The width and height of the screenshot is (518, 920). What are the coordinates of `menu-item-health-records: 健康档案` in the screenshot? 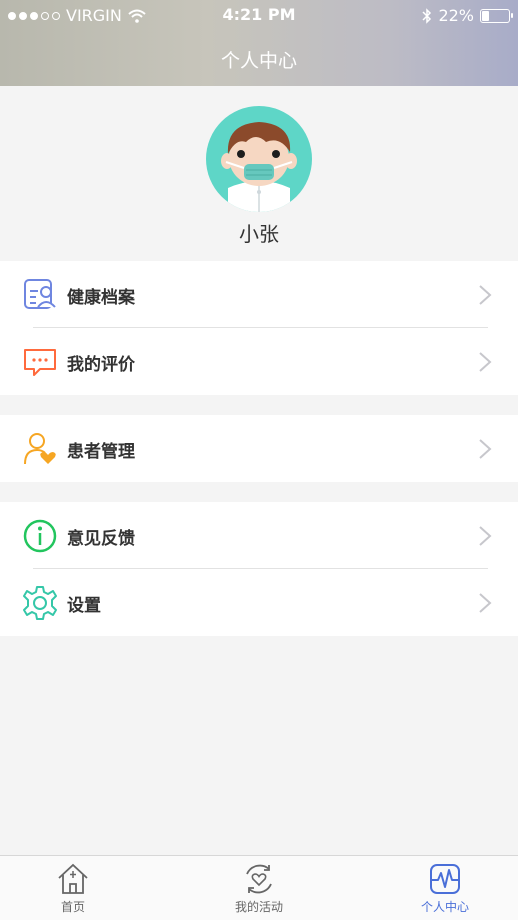 It's located at (259, 294).